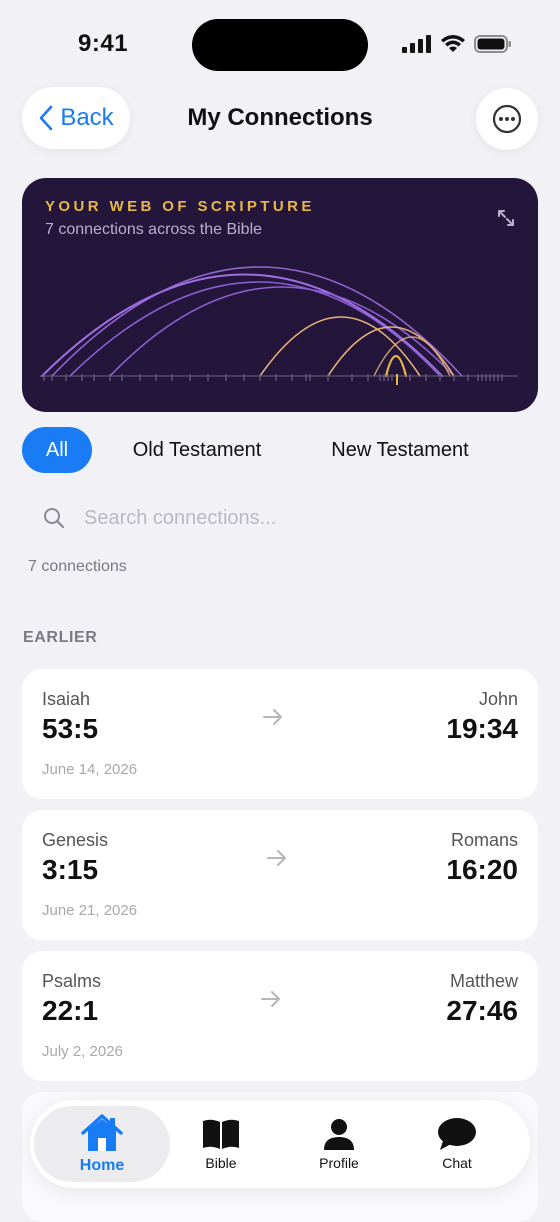  Describe the element at coordinates (498, 699) in the screenshot. I see `to-book: John` at that location.